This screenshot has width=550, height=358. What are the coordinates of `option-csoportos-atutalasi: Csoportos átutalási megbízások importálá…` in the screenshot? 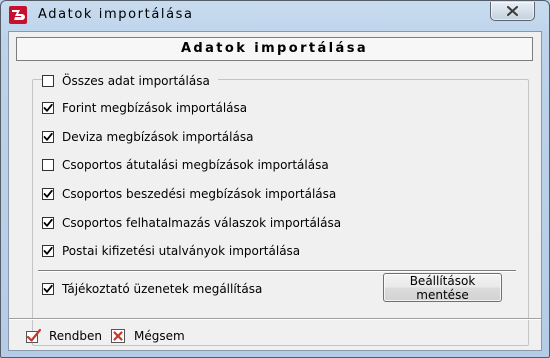 It's located at (185, 165).